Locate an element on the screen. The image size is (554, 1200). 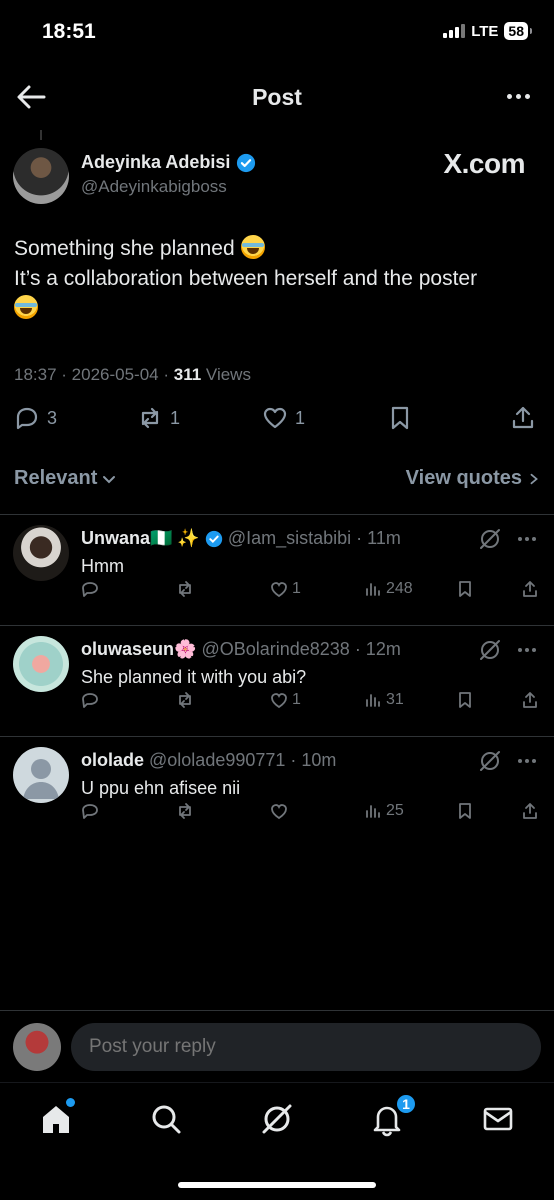
post-date: 2026-05-04 is located at coordinates (115, 374).